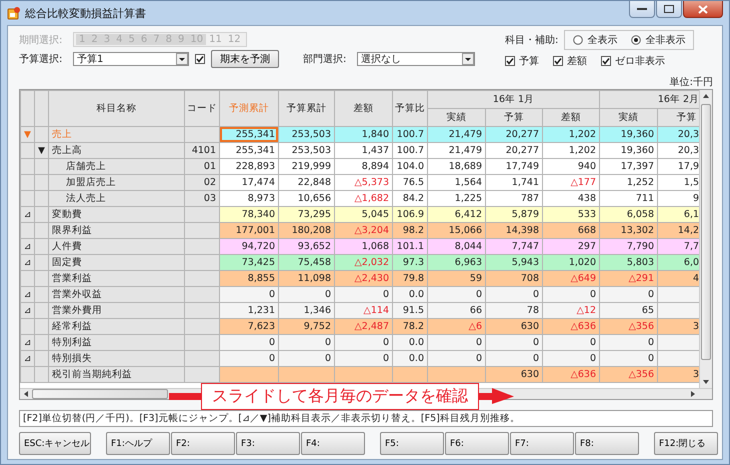 This screenshot has height=465, width=730. Describe the element at coordinates (457, 214) in the screenshot. I see `table-cell: 6,412` at that location.